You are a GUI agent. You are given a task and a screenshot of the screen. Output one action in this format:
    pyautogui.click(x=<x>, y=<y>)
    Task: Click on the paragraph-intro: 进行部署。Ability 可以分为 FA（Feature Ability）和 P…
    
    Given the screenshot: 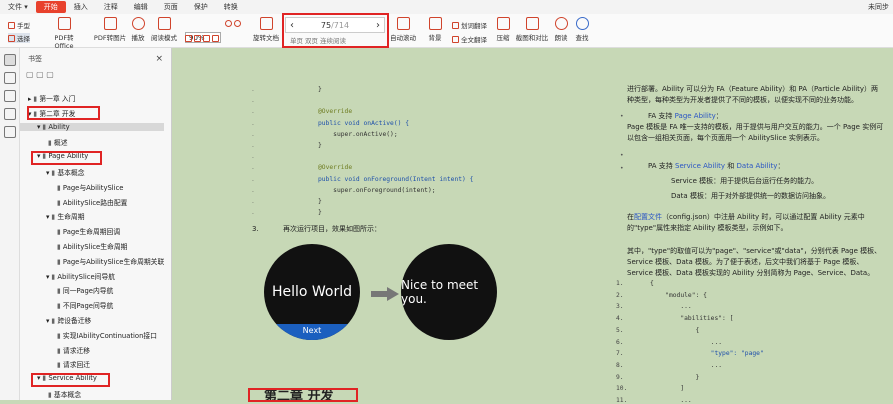 What is the action you would take?
    pyautogui.click(x=753, y=94)
    